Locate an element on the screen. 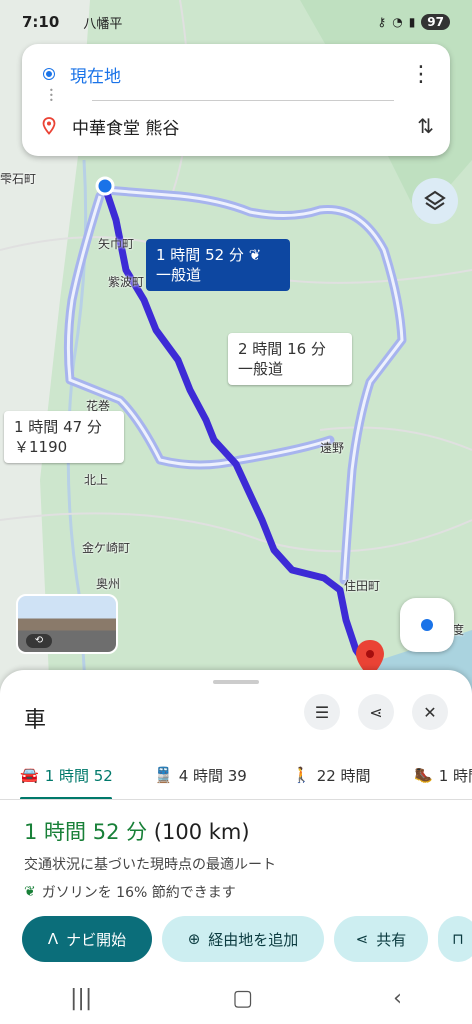 The height and width of the screenshot is (1024, 472). key-icon: ⚷ is located at coordinates (382, 22).